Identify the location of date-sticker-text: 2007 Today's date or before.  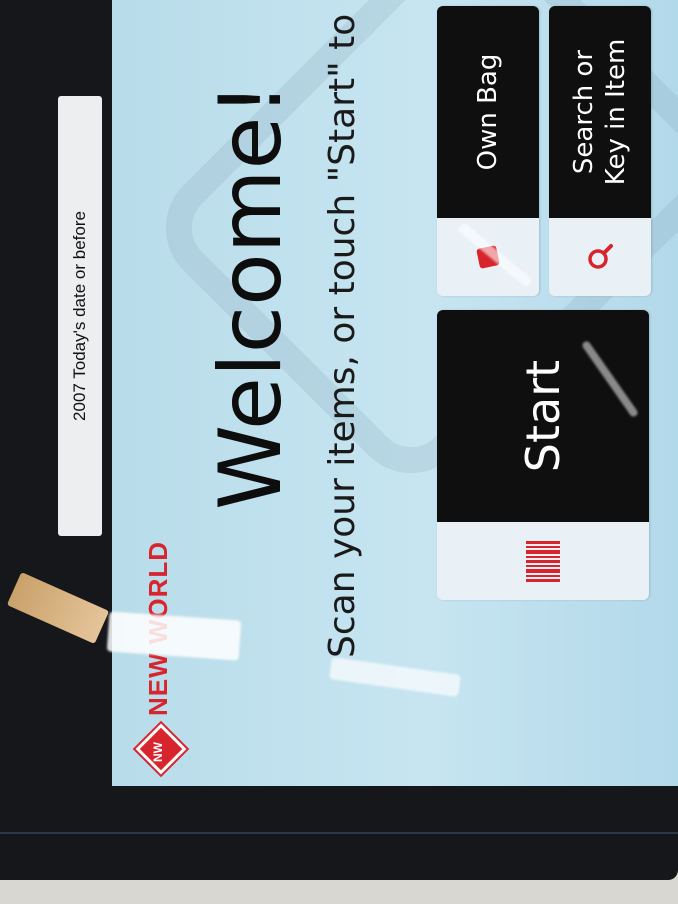
(79, 316).